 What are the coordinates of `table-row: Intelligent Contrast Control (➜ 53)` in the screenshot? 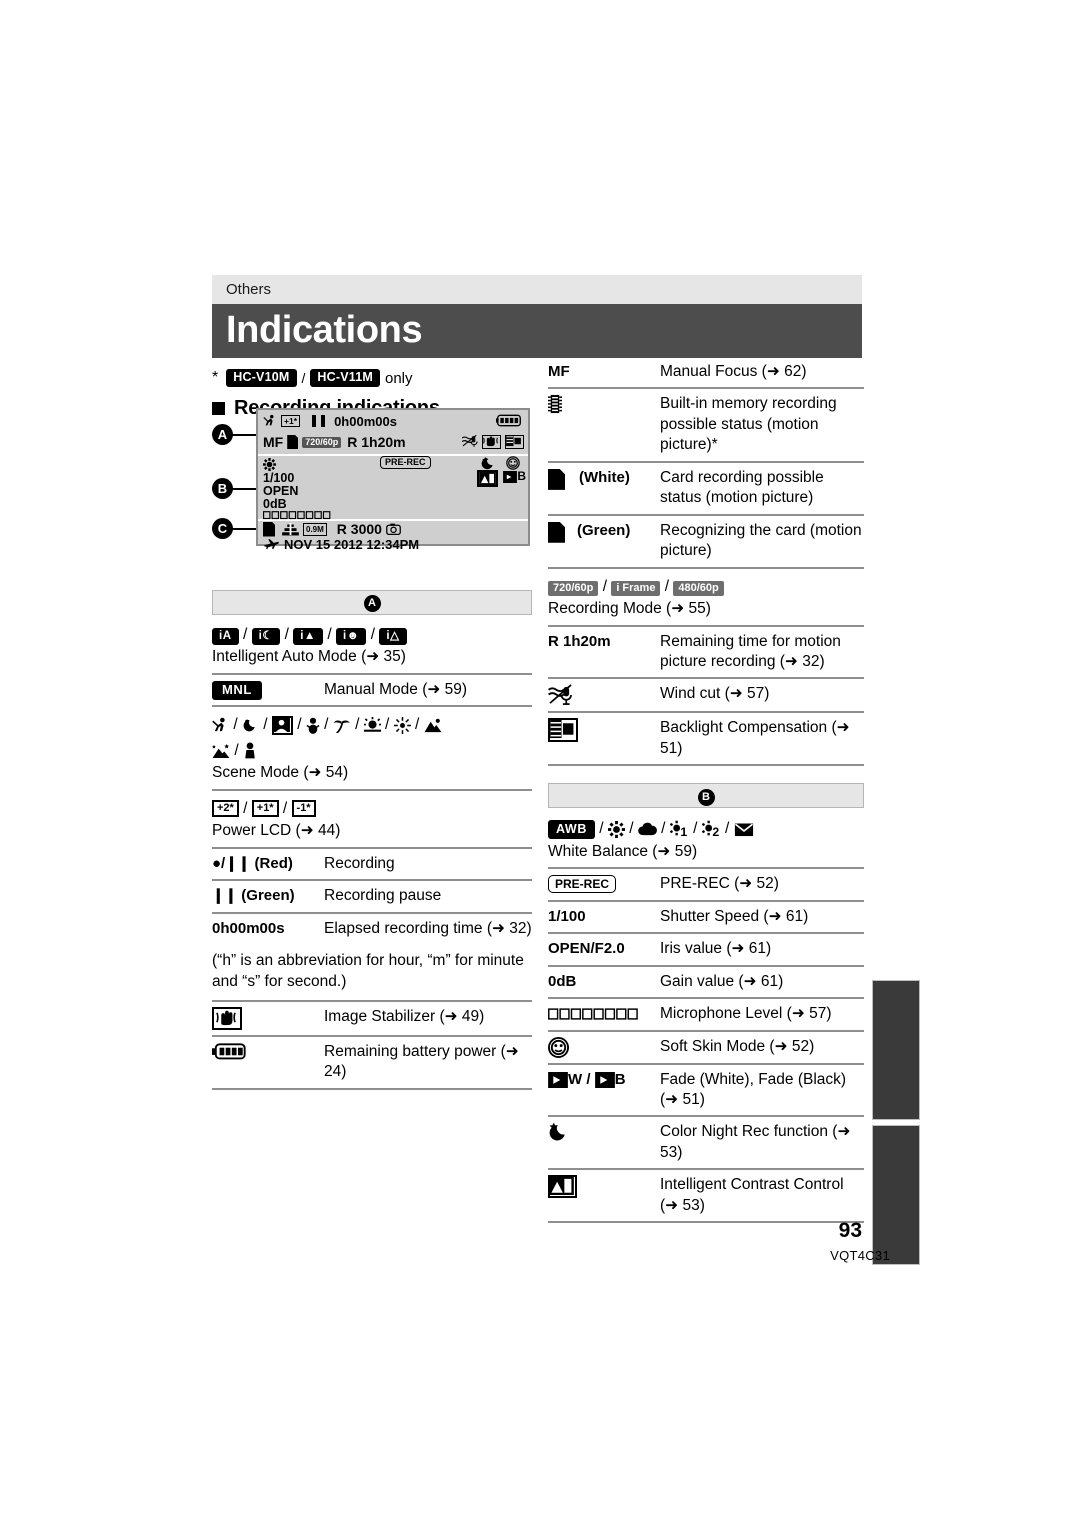 It's located at (706, 1195).